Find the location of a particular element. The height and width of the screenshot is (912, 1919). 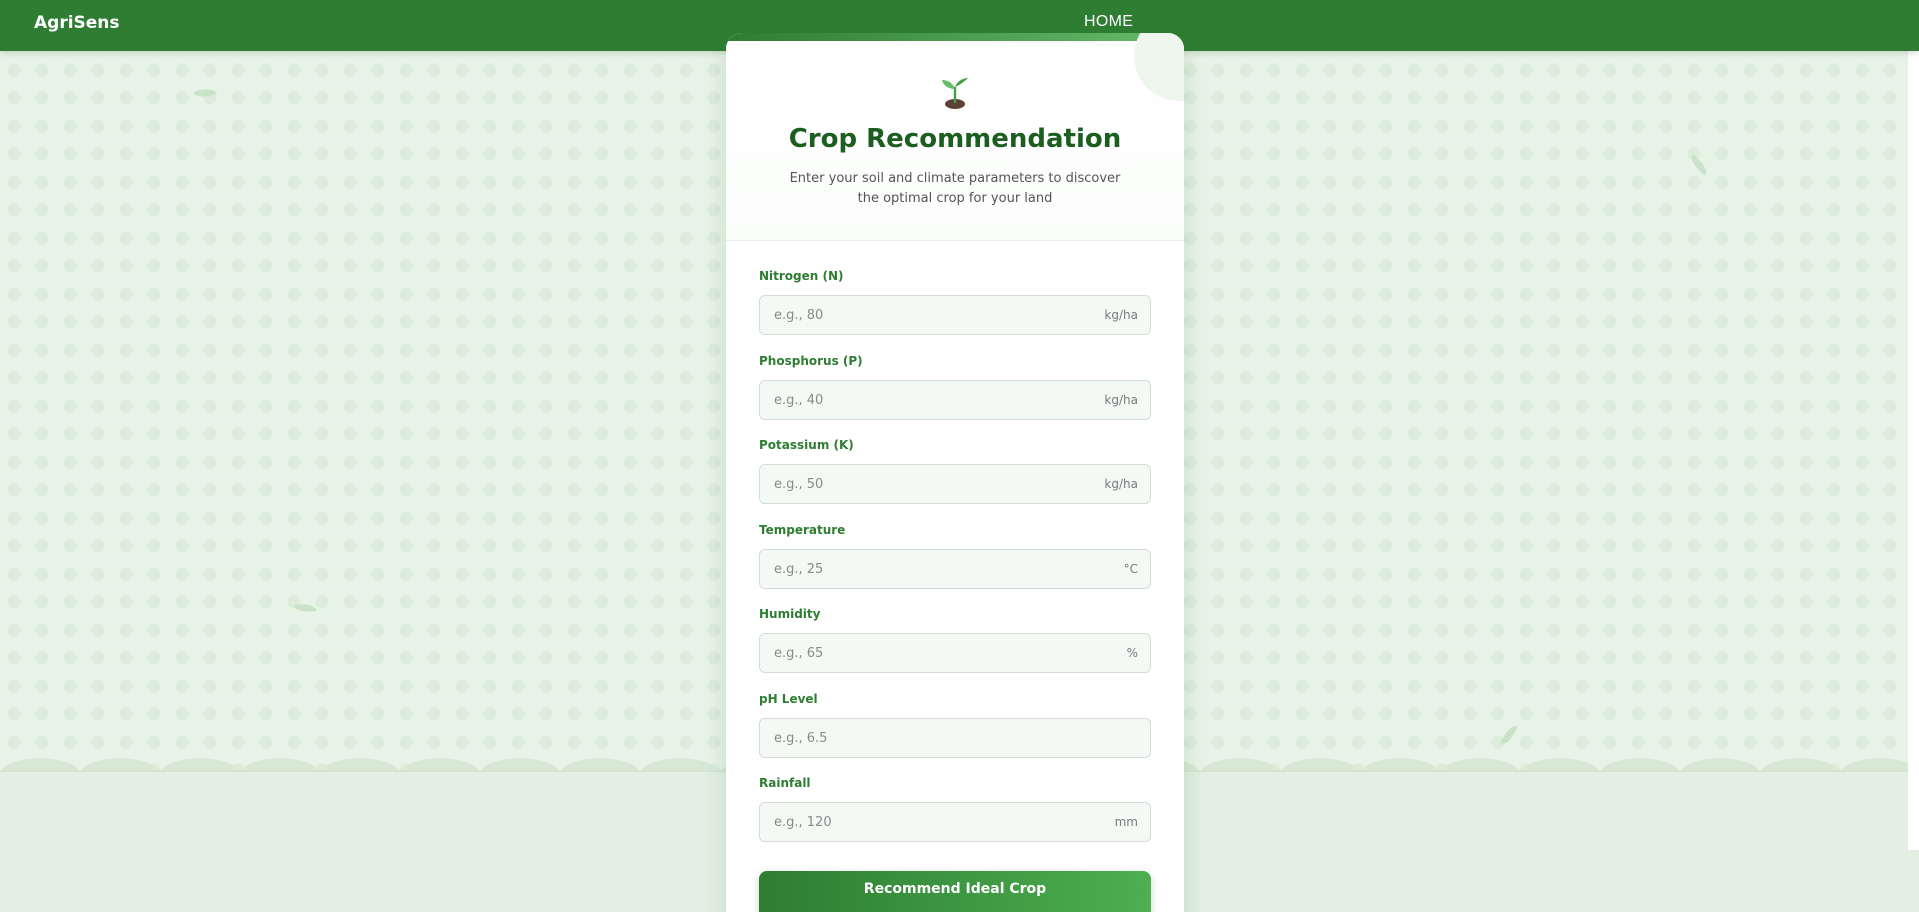

ph-label: pH Level is located at coordinates (788, 699).